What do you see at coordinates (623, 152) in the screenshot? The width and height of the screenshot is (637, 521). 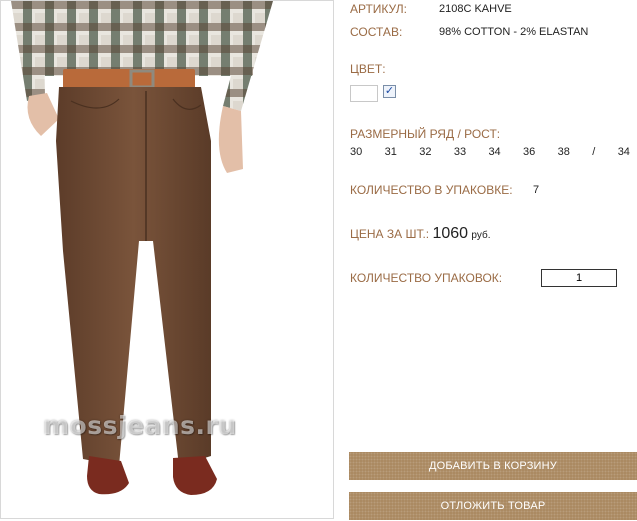 I see `height-item: 34` at bounding box center [623, 152].